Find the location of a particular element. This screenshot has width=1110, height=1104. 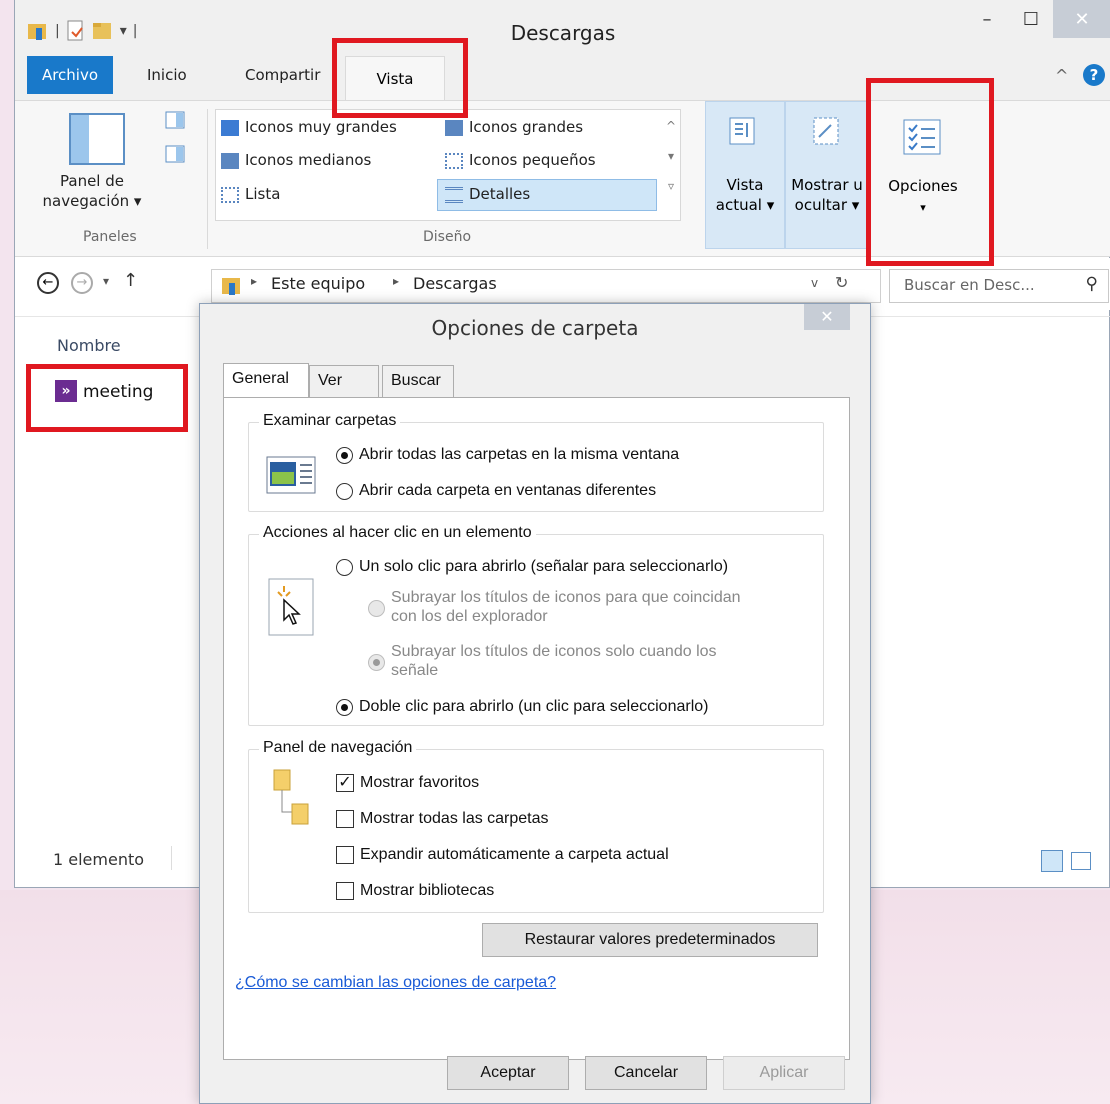

tab-view-options: Ver is located at coordinates (344, 382).